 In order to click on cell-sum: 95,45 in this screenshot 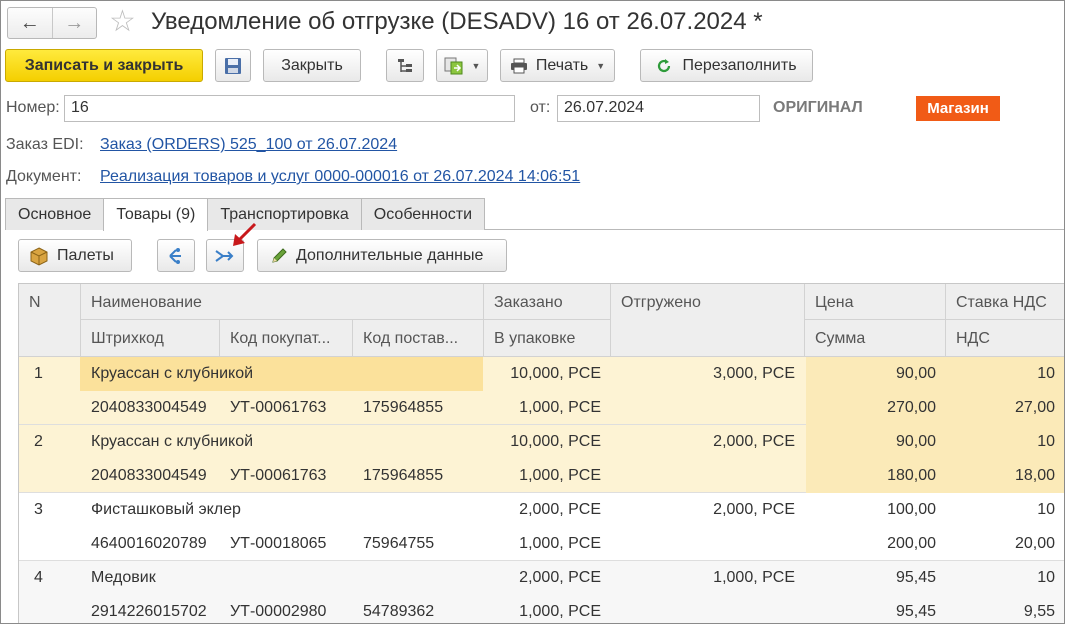, I will do `click(915, 611)`.